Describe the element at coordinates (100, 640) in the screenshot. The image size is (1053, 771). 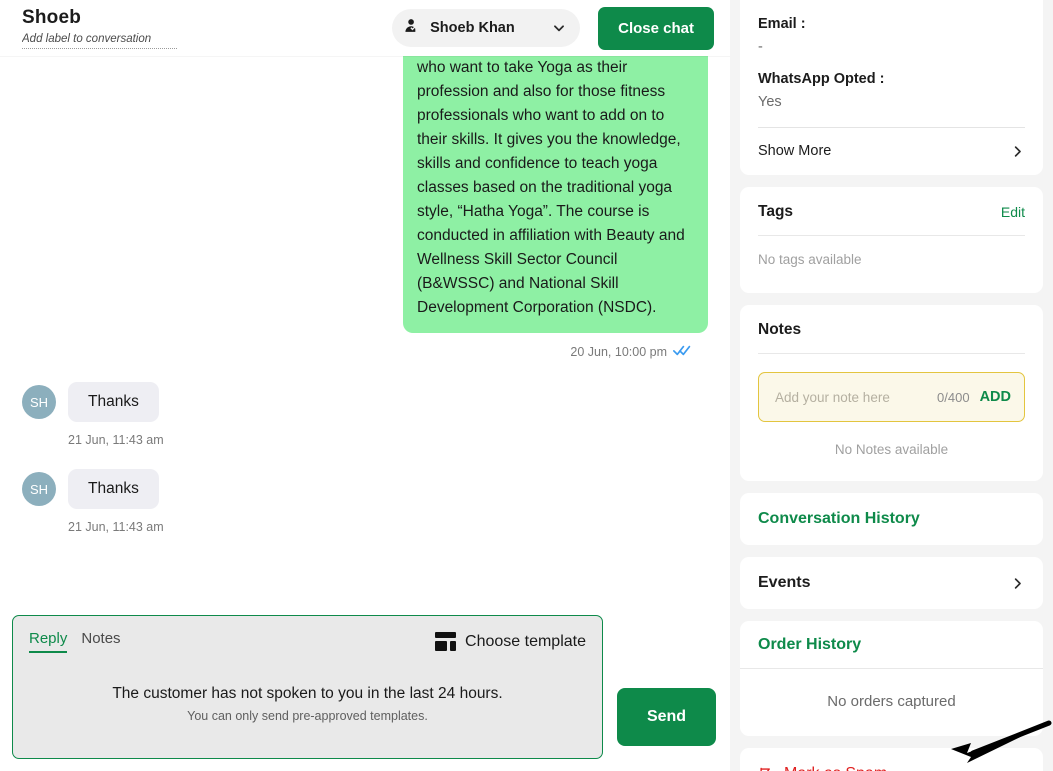
I see `tab-notes: Notes` at that location.